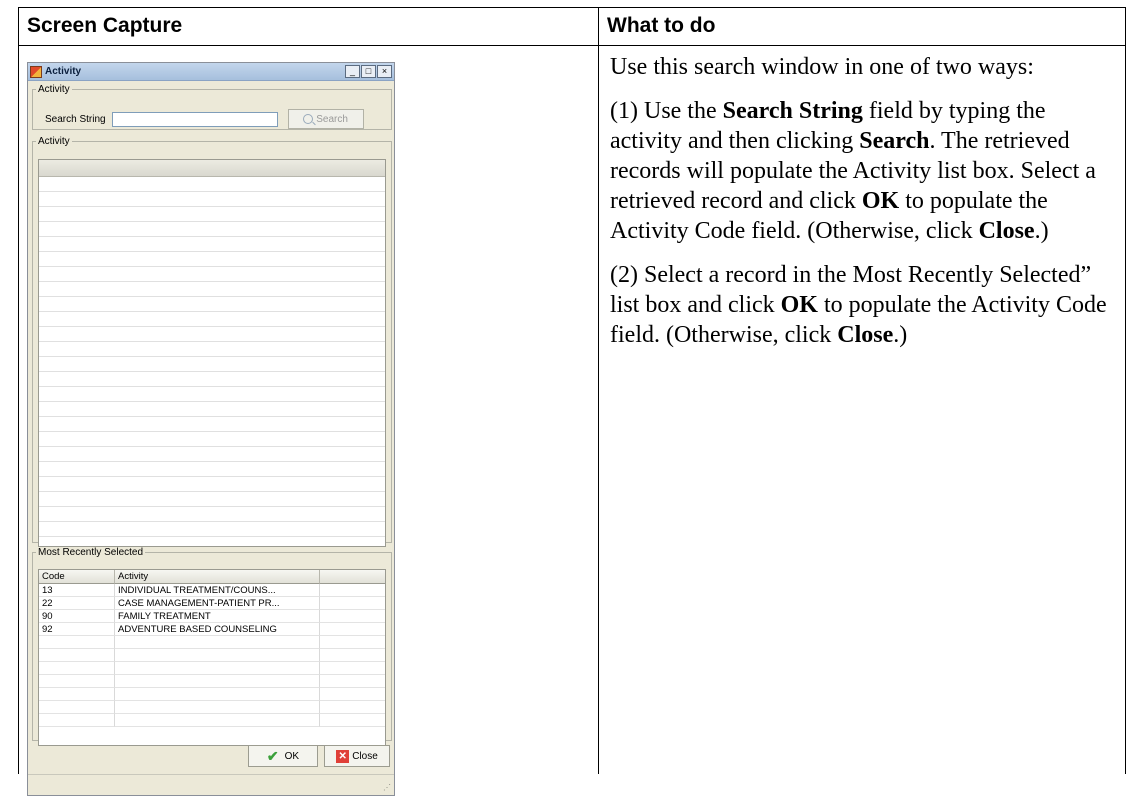 This screenshot has height=796, width=1131. Describe the element at coordinates (77, 616) in the screenshot. I see `table-row-code: 90` at that location.